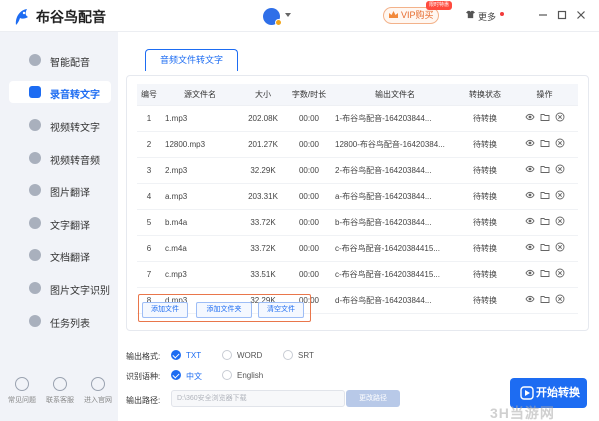  I want to click on clear-files-button: 清空文件, so click(281, 310).